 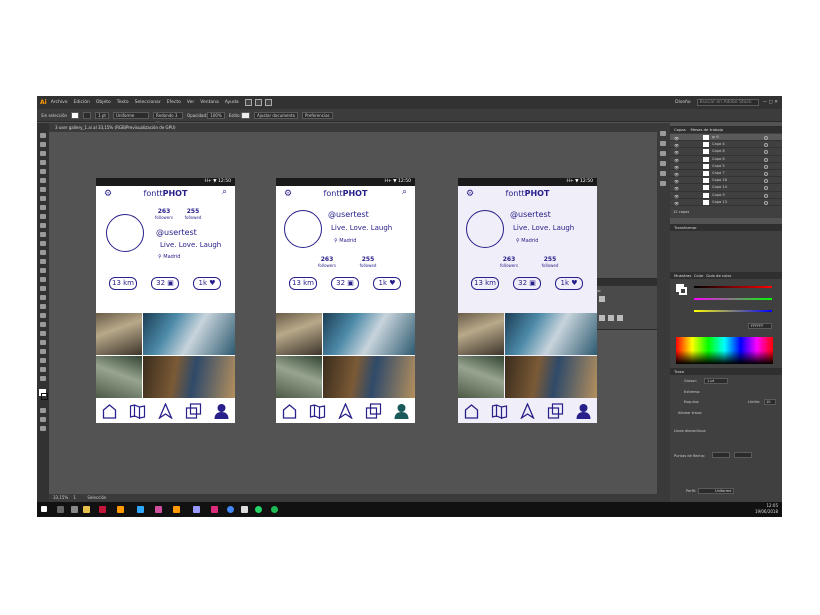 What do you see at coordinates (726, 174) in the screenshot?
I see `layer-row: 👁 Capa 7` at bounding box center [726, 174].